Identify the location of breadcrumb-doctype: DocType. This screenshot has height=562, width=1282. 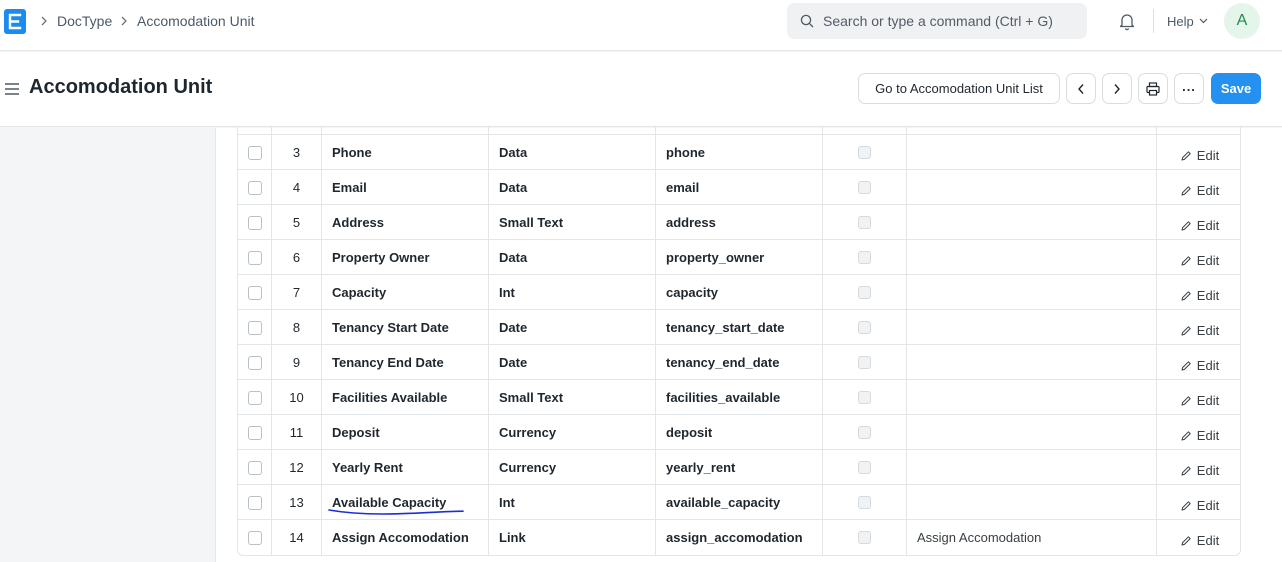
(84, 21).